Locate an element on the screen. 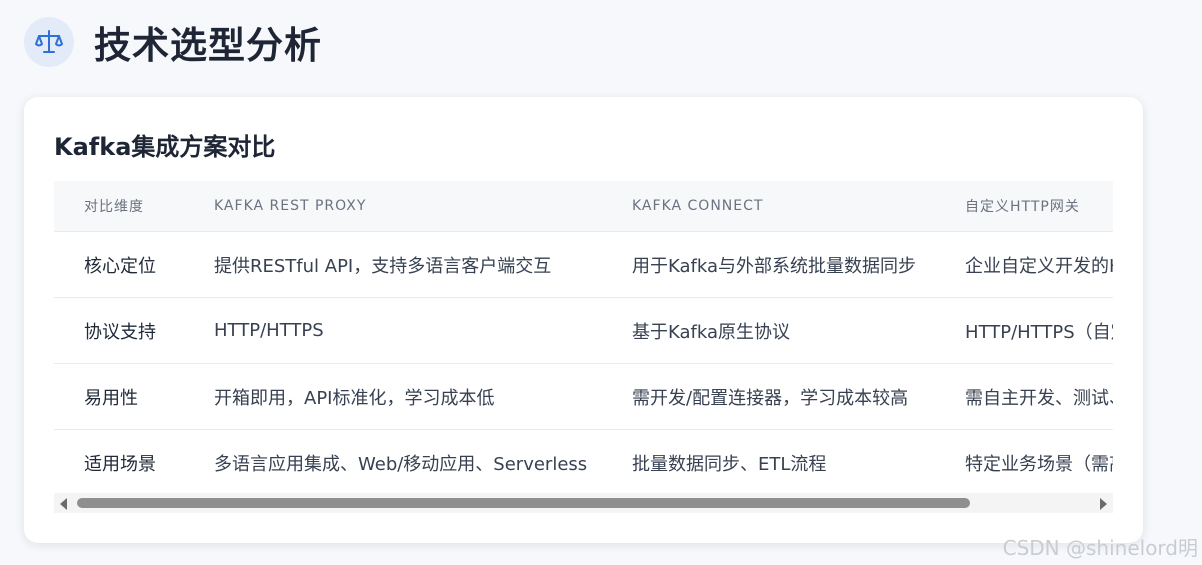 The image size is (1202, 565). scrollbar-thumb is located at coordinates (523, 503).